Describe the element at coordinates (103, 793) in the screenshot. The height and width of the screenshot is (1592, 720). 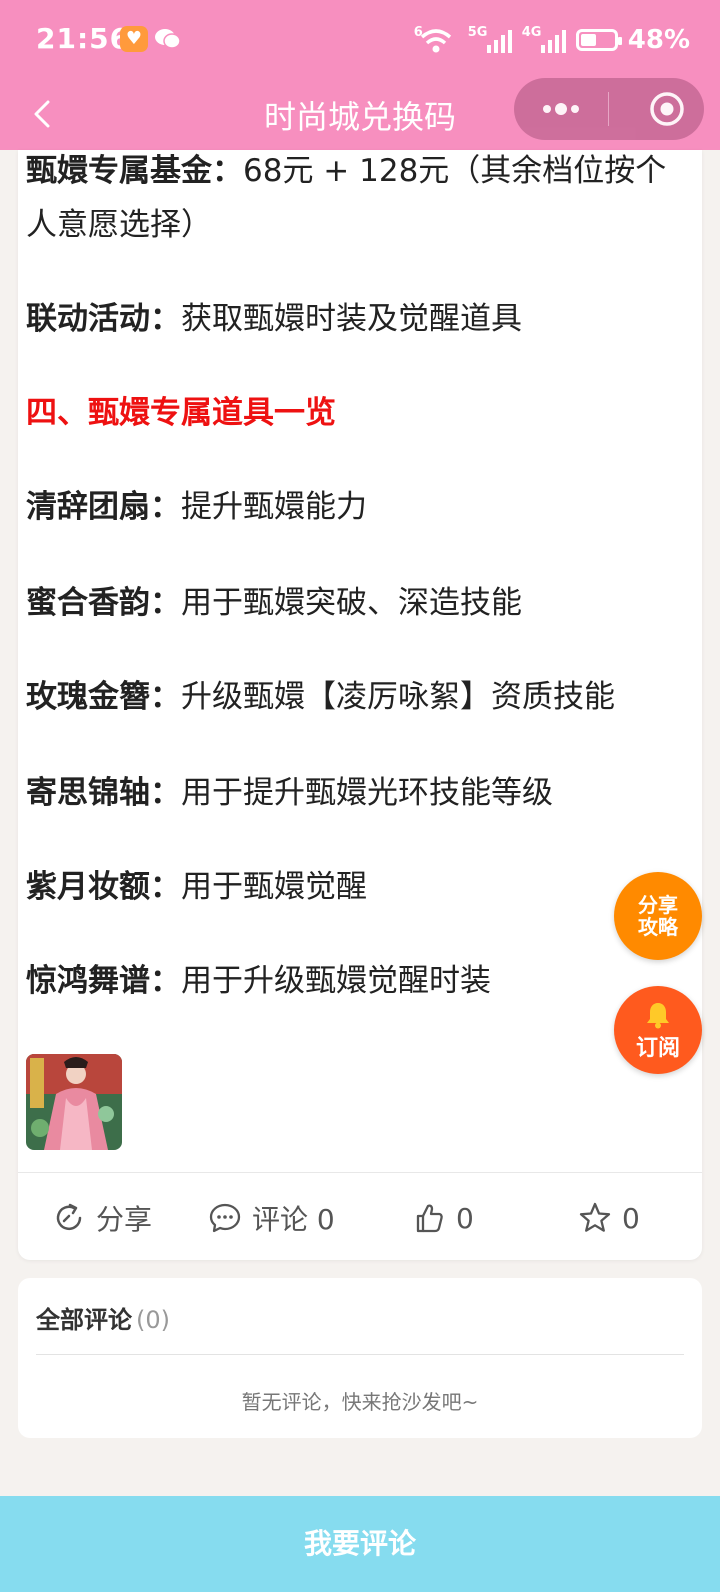
I see `item-name: 寄思锦轴：` at that location.